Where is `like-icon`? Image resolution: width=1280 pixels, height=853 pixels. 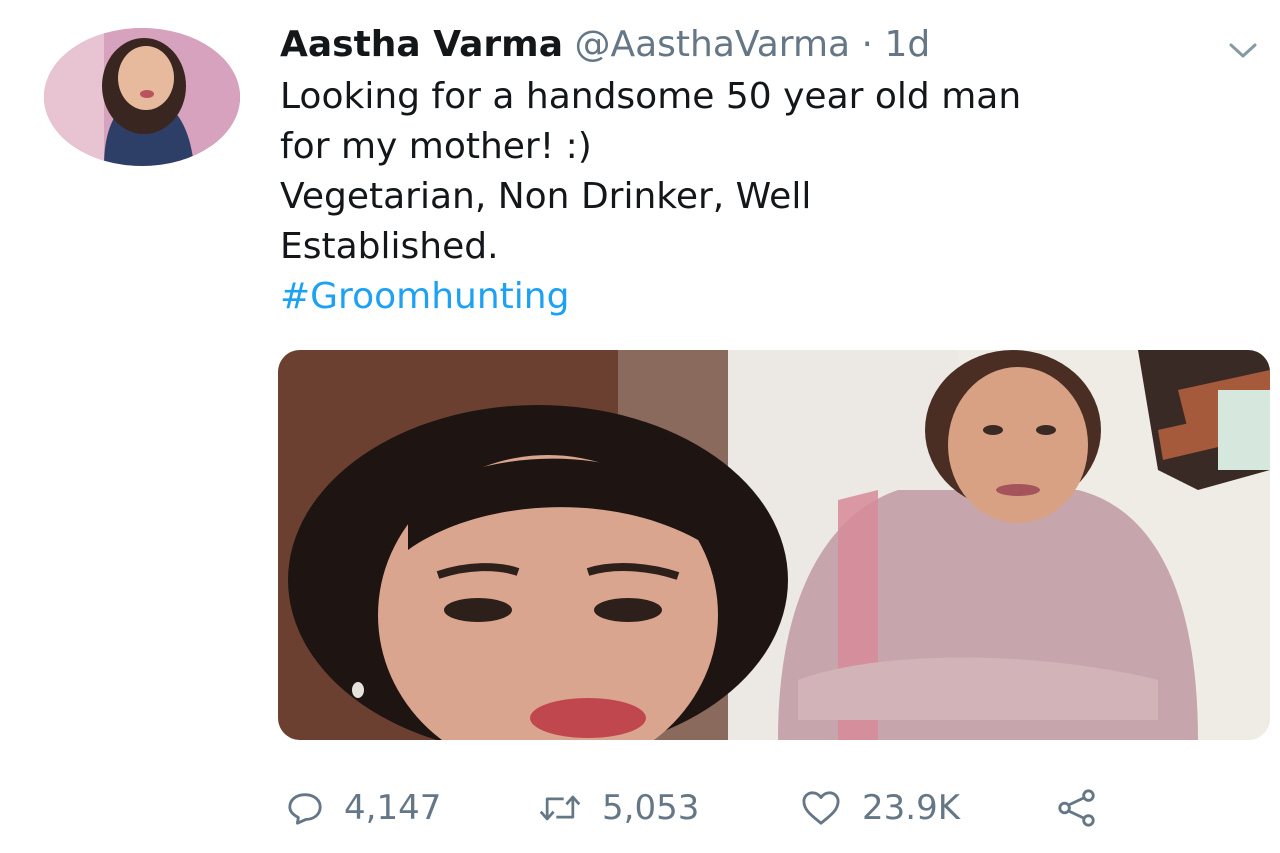 like-icon is located at coordinates (821, 808).